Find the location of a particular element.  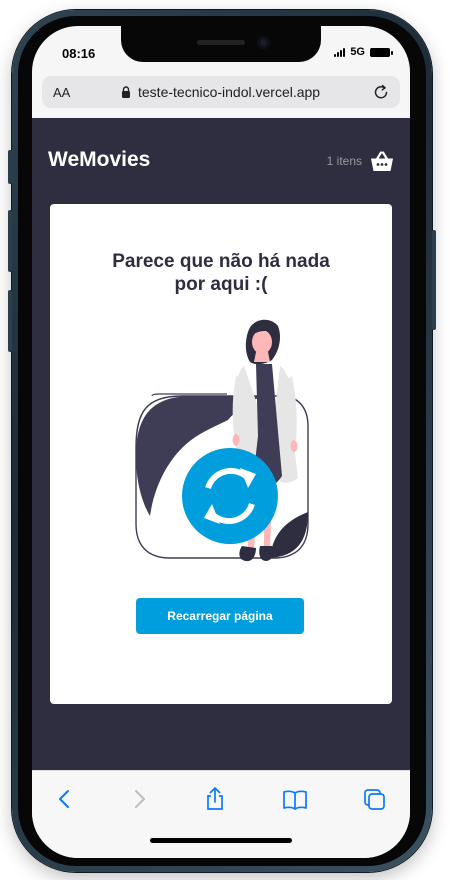

speaker is located at coordinates (221, 42).